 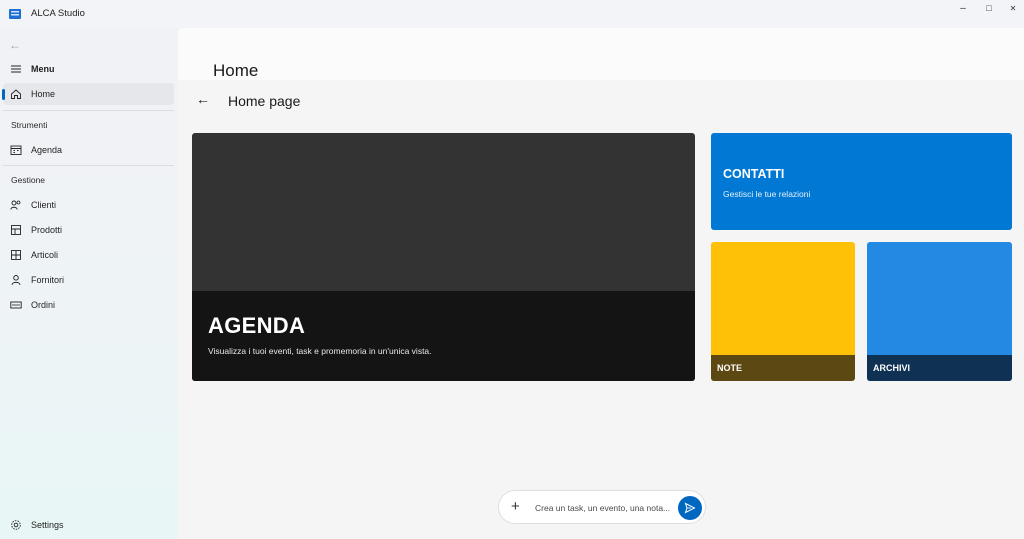 I want to click on window-title: ALCA Studio, so click(x=58, y=13).